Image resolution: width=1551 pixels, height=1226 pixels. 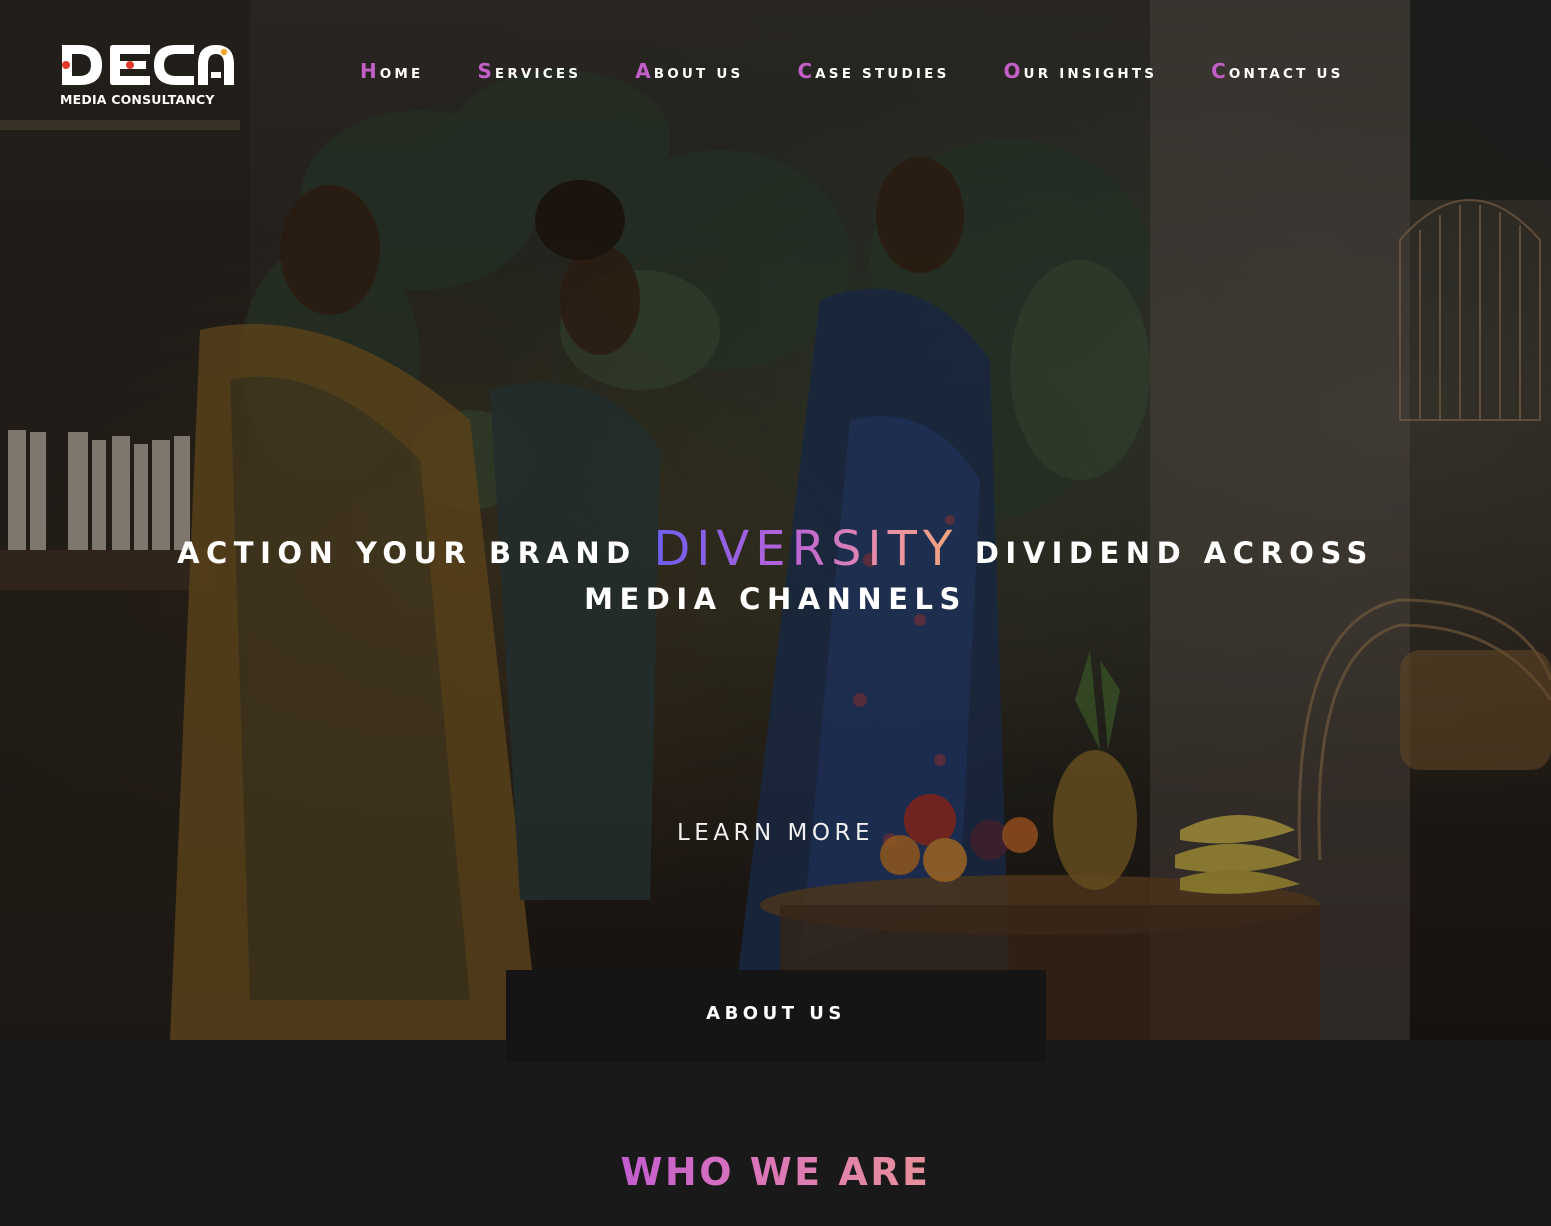 I want to click on brand-logo: MEDIA CONSULTANCY, so click(x=148, y=77).